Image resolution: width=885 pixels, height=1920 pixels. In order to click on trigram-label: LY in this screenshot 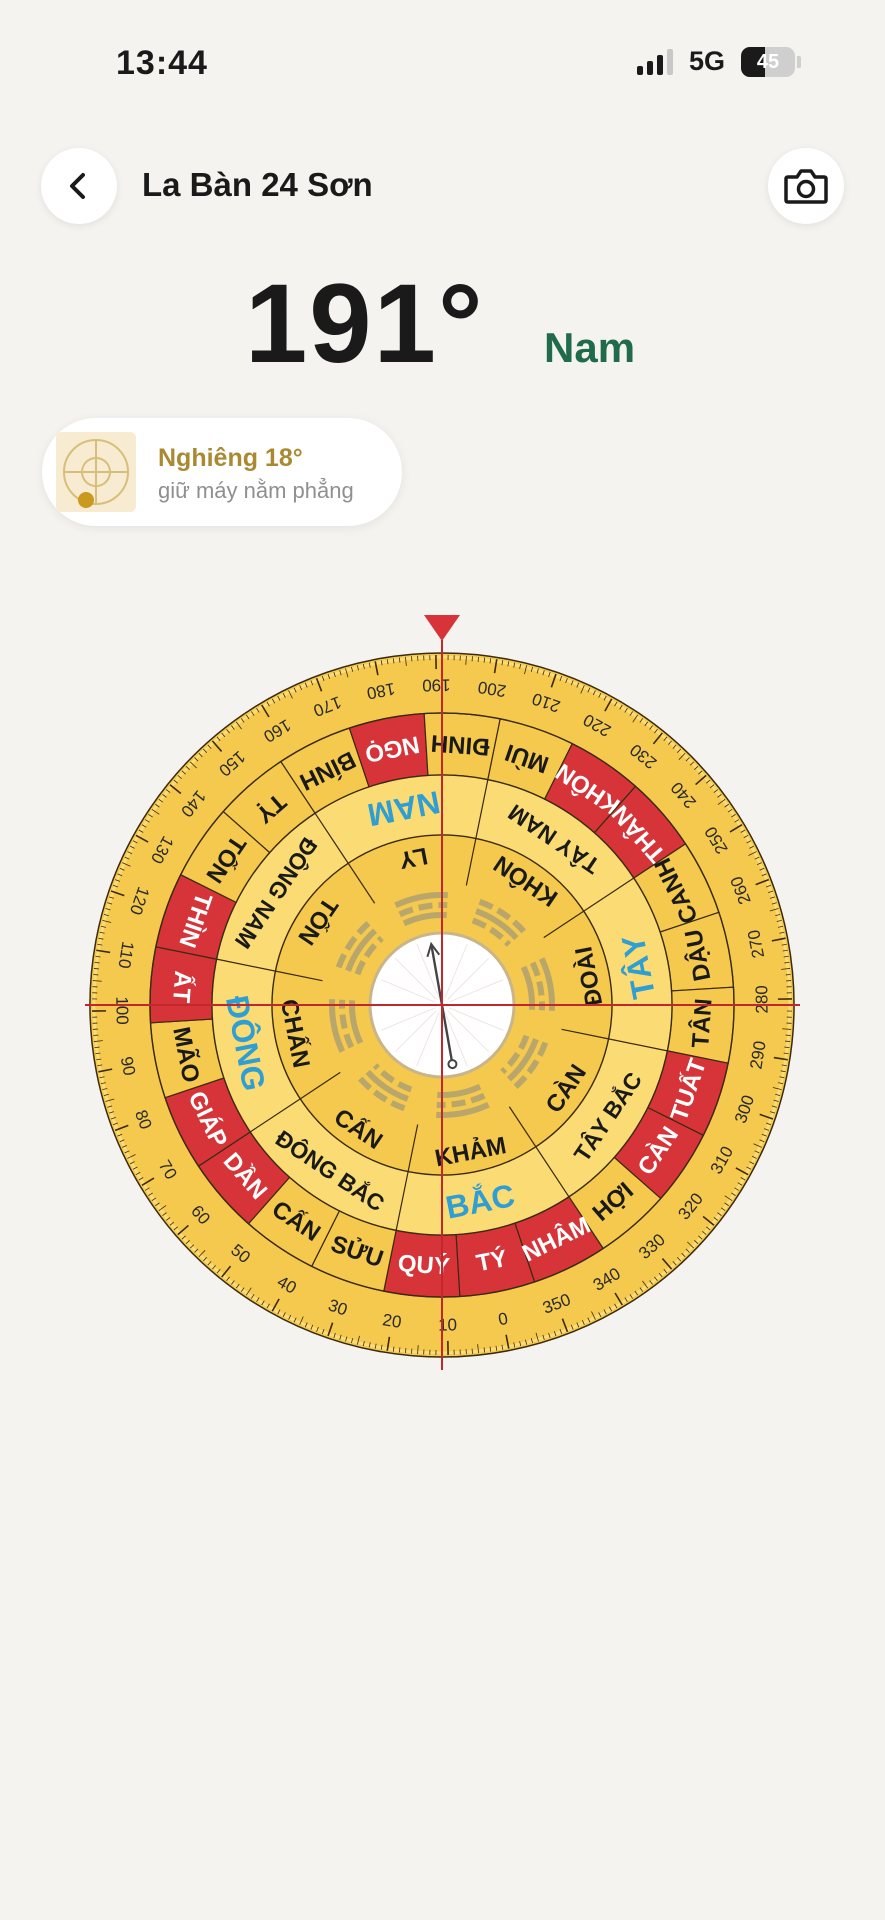, I will do `click(413, 858)`.